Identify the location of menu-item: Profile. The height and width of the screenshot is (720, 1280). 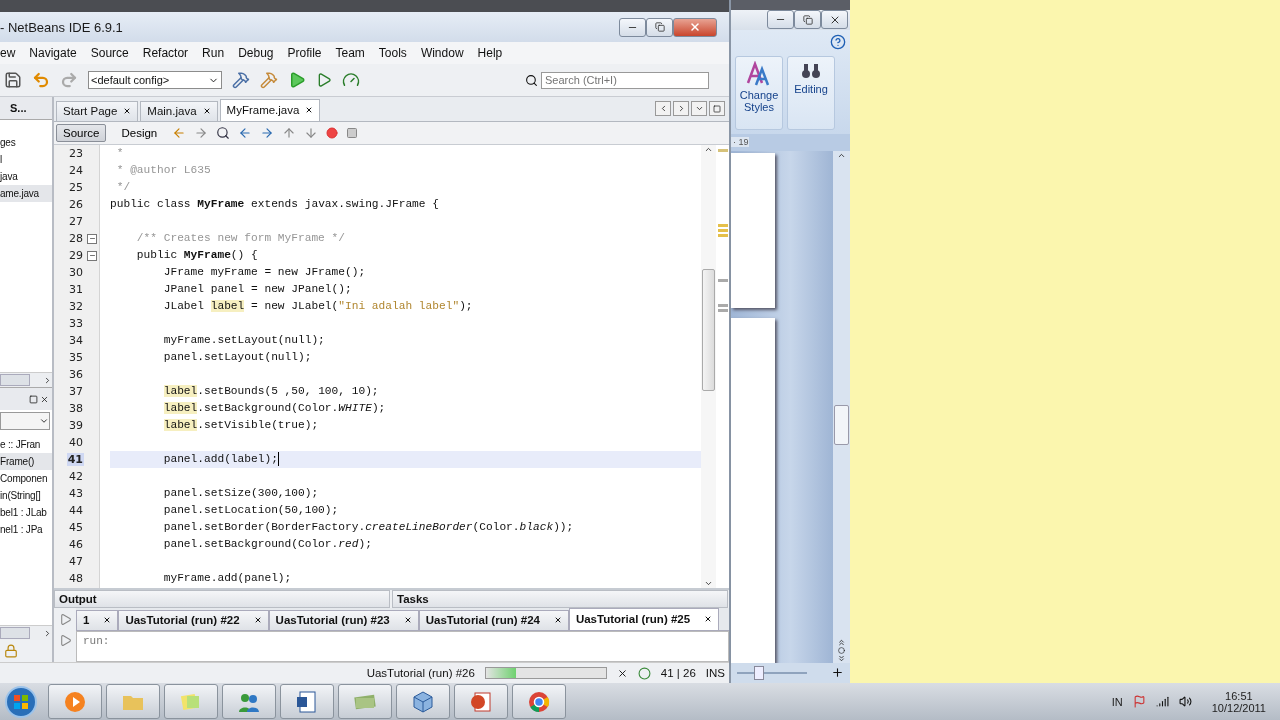
(304, 53).